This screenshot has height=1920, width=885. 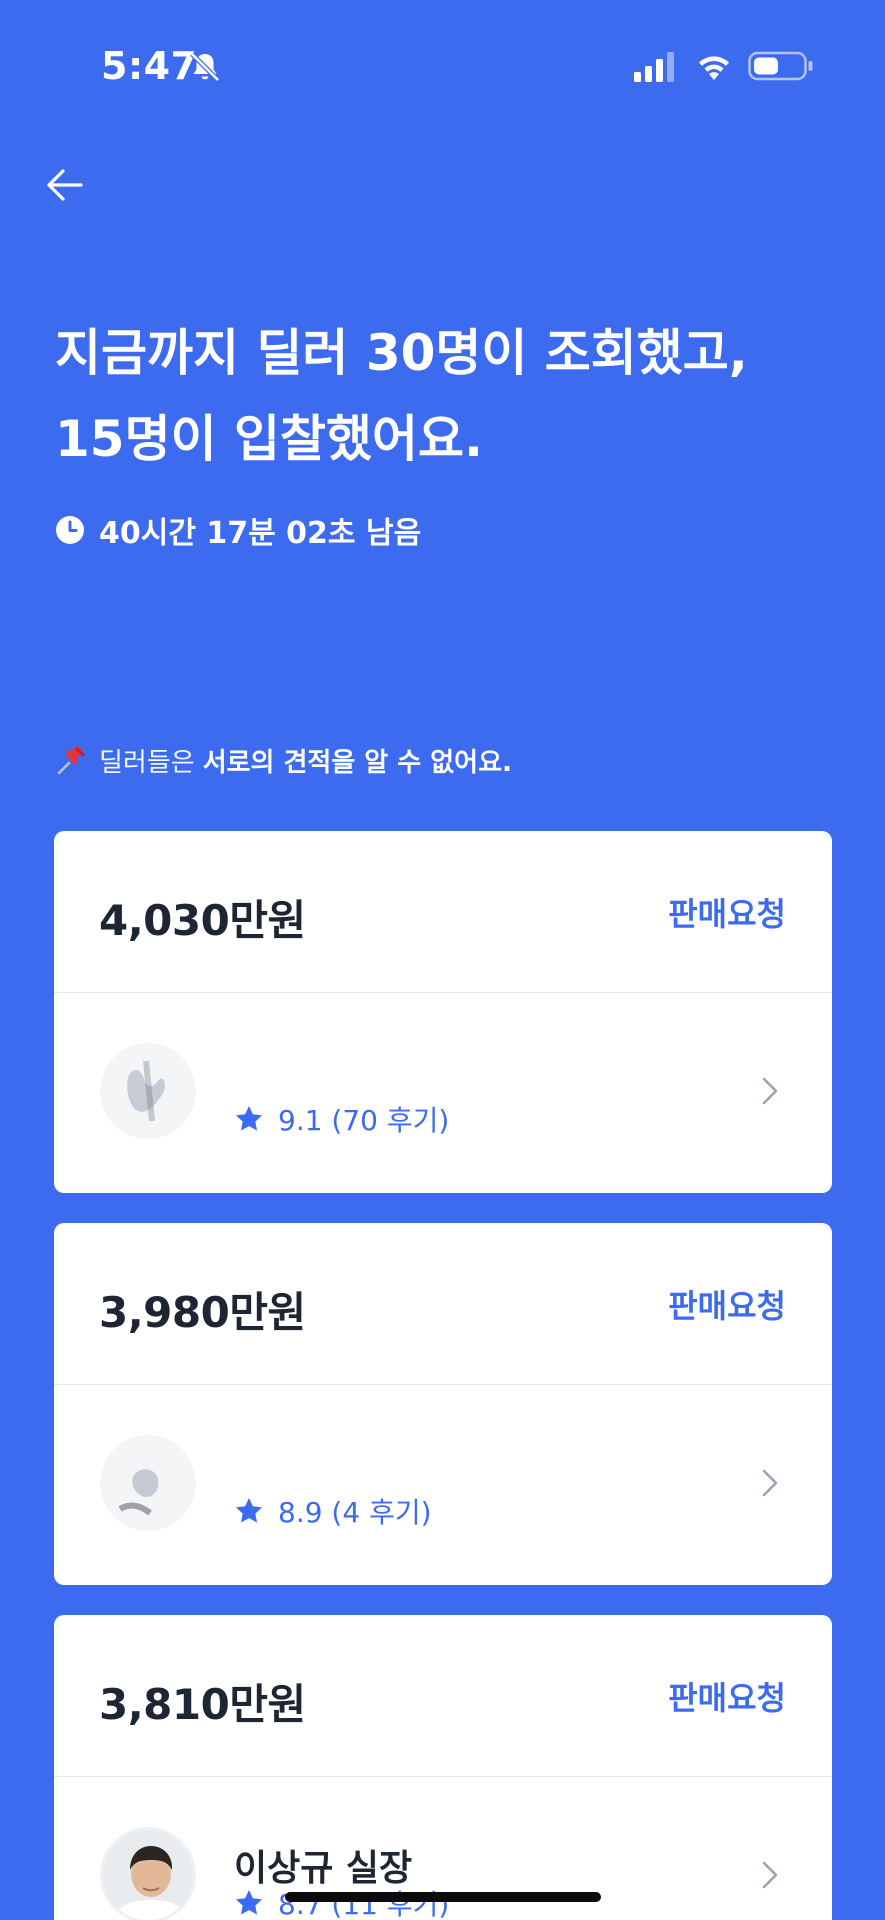 What do you see at coordinates (455, 396) in the screenshot?
I see `page-title: 지금까지 딜러 30명이 조회했고, 15명이 입찰했어요.` at bounding box center [455, 396].